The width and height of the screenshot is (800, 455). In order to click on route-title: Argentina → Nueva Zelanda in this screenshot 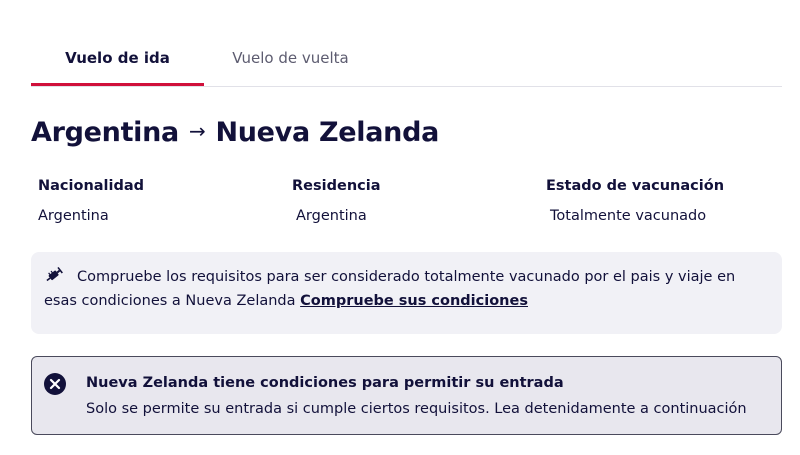, I will do `click(235, 133)`.